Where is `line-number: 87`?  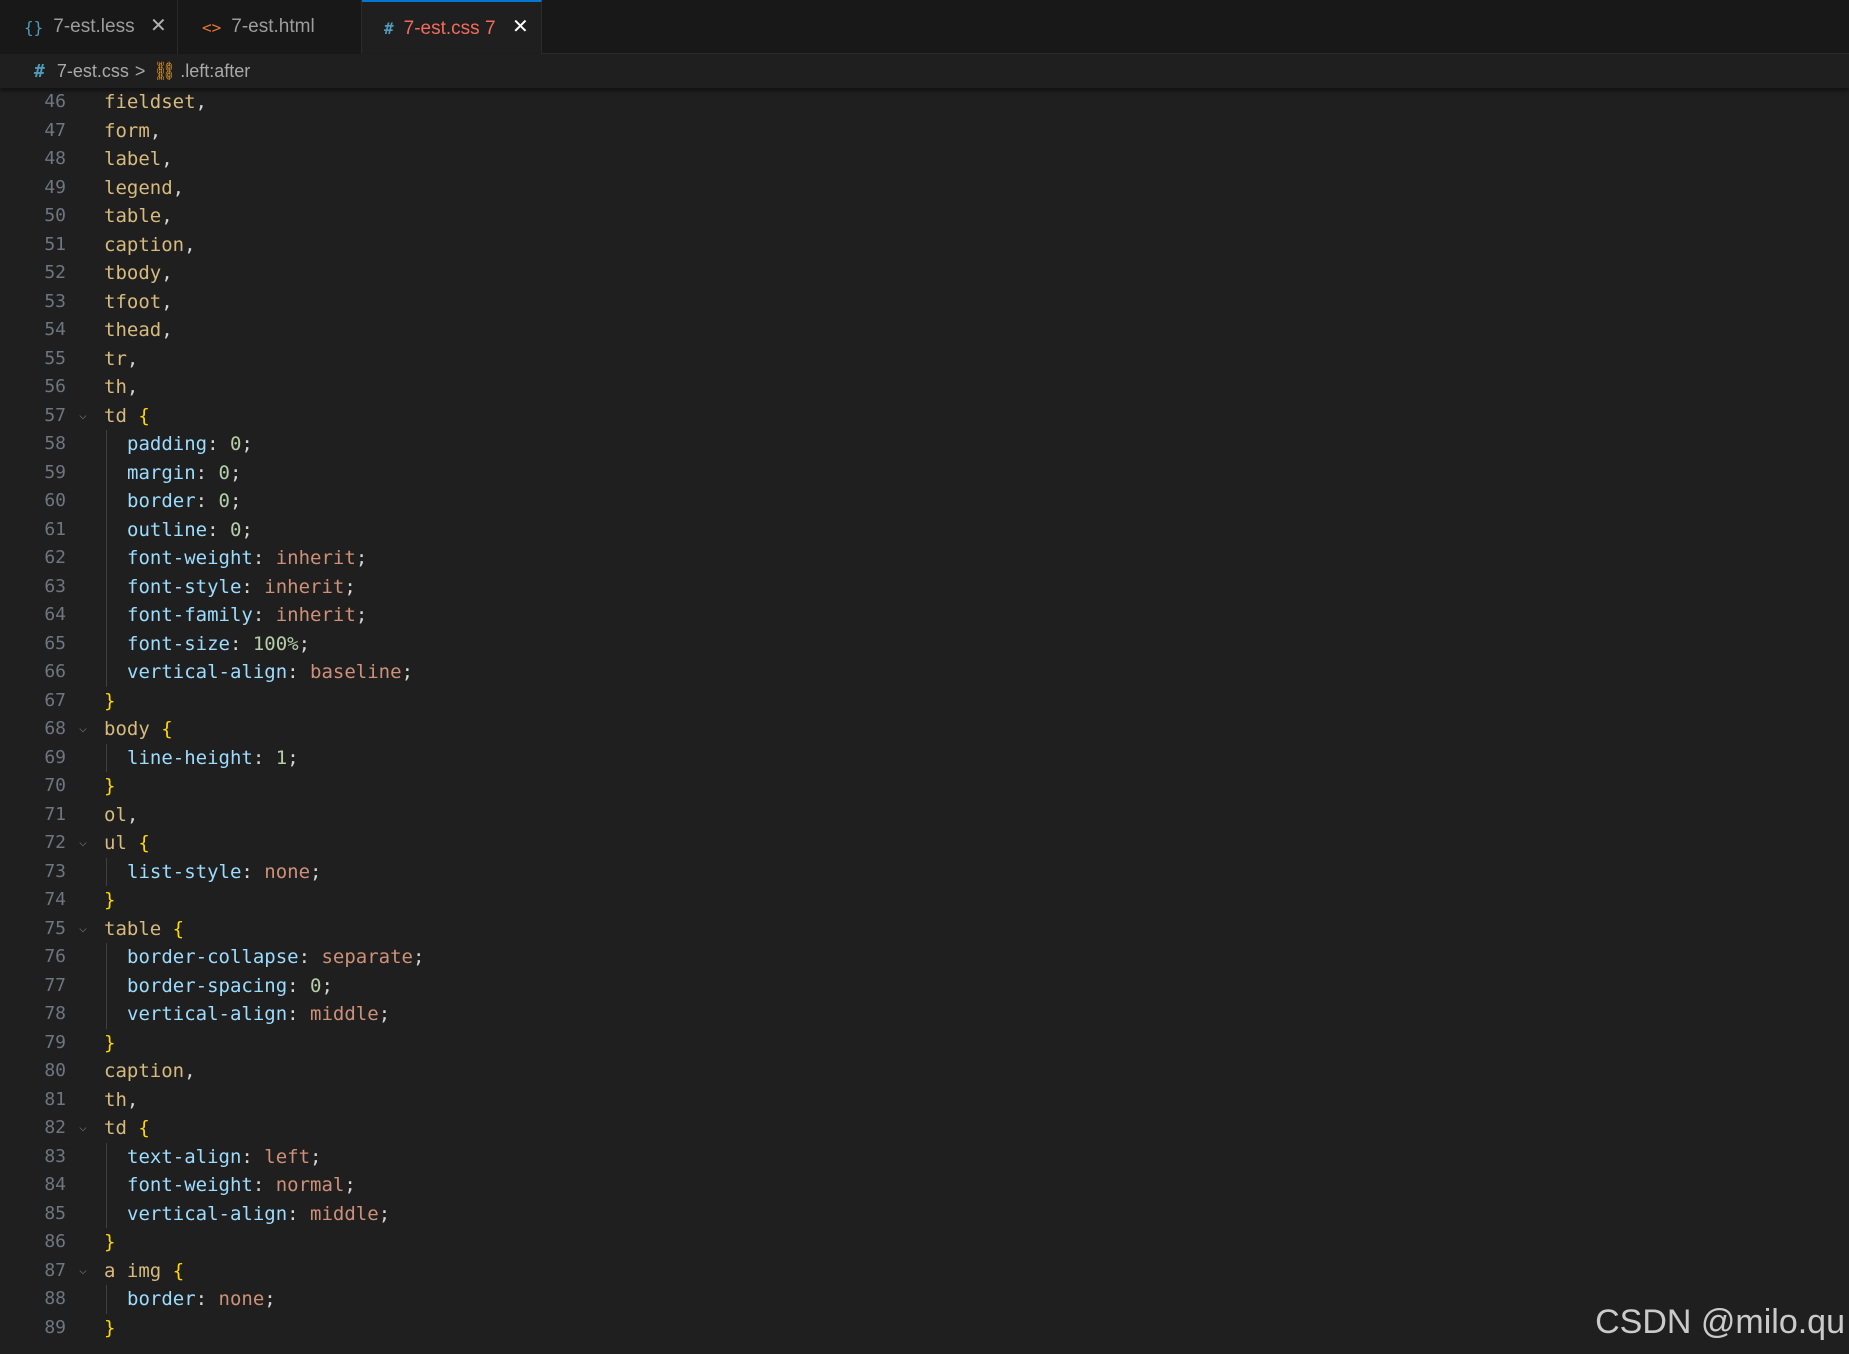 line-number: 87 is located at coordinates (55, 1270).